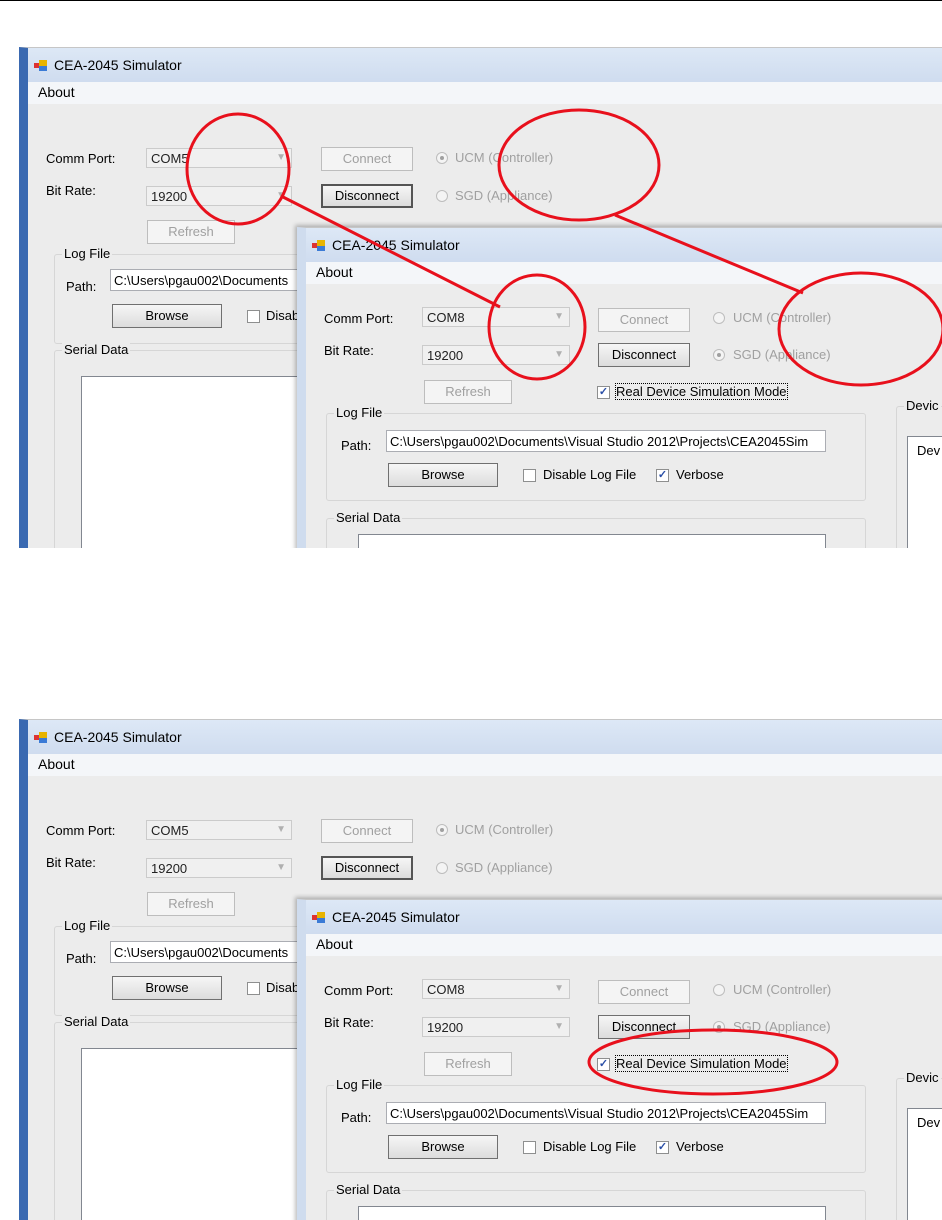 The height and width of the screenshot is (1220, 942). Describe the element at coordinates (537, 327) in the screenshot. I see `annotation-circle-front-comm-port` at that location.